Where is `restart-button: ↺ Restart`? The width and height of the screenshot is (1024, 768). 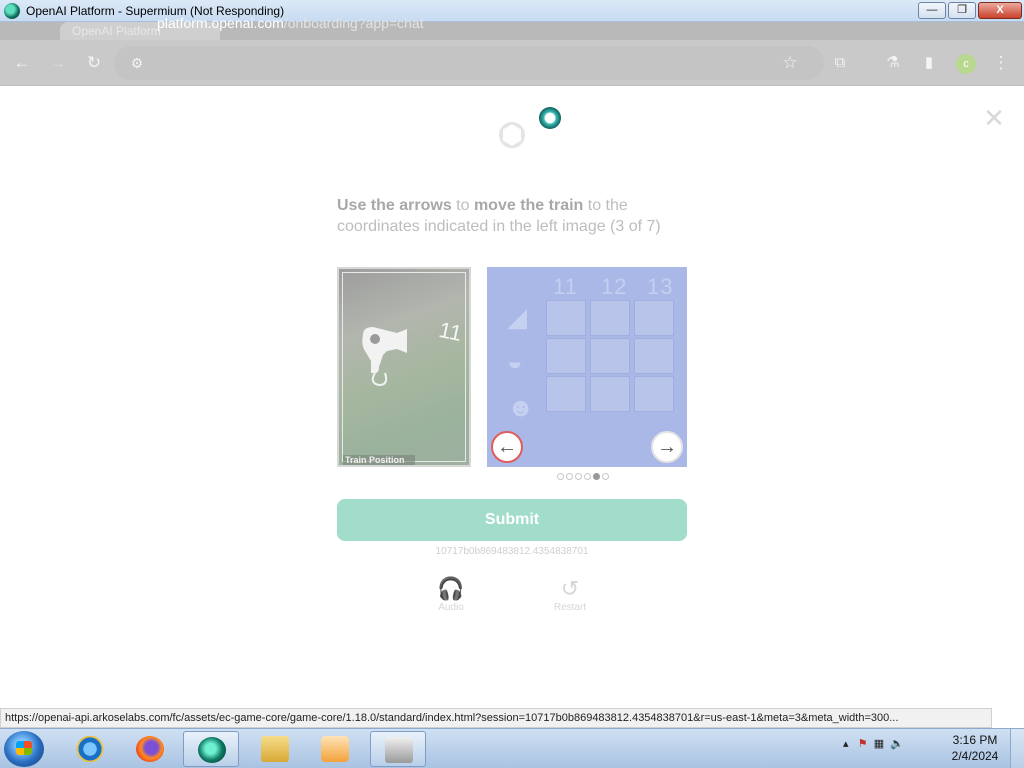
restart-button: ↺ Restart is located at coordinates (570, 594).